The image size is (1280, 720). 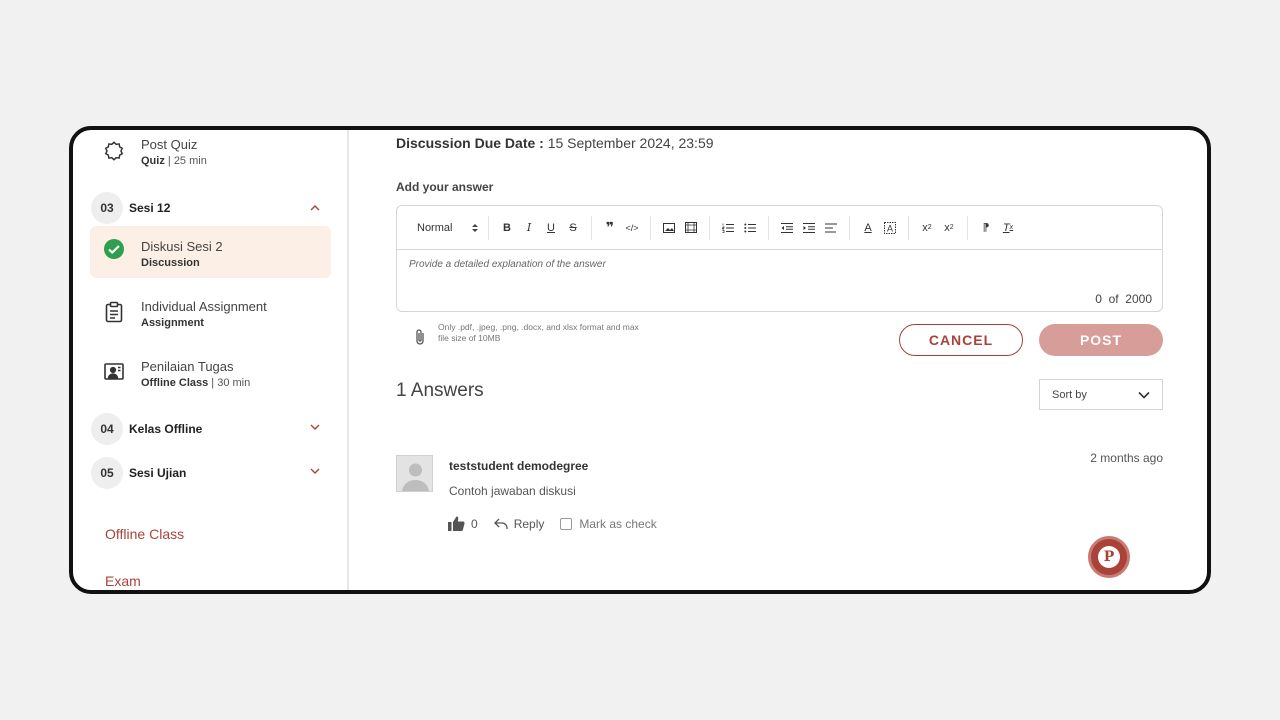 I want to click on help-chat-button: P, so click(x=1109, y=557).